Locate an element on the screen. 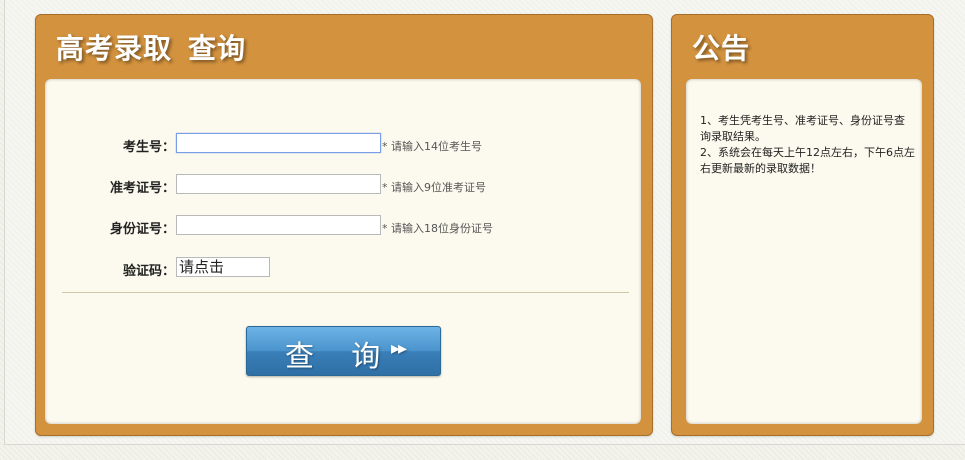 This screenshot has height=460, width=965. exam-number-row: 考生号： * 请输入14位考生号 is located at coordinates (343, 144).